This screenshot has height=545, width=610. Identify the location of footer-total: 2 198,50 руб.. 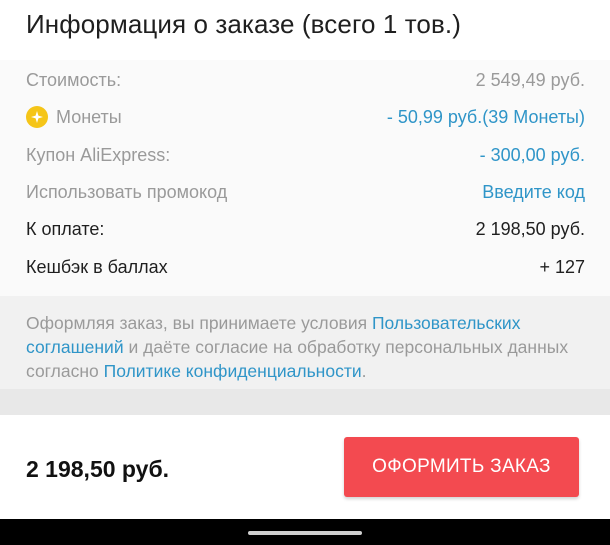
(98, 469).